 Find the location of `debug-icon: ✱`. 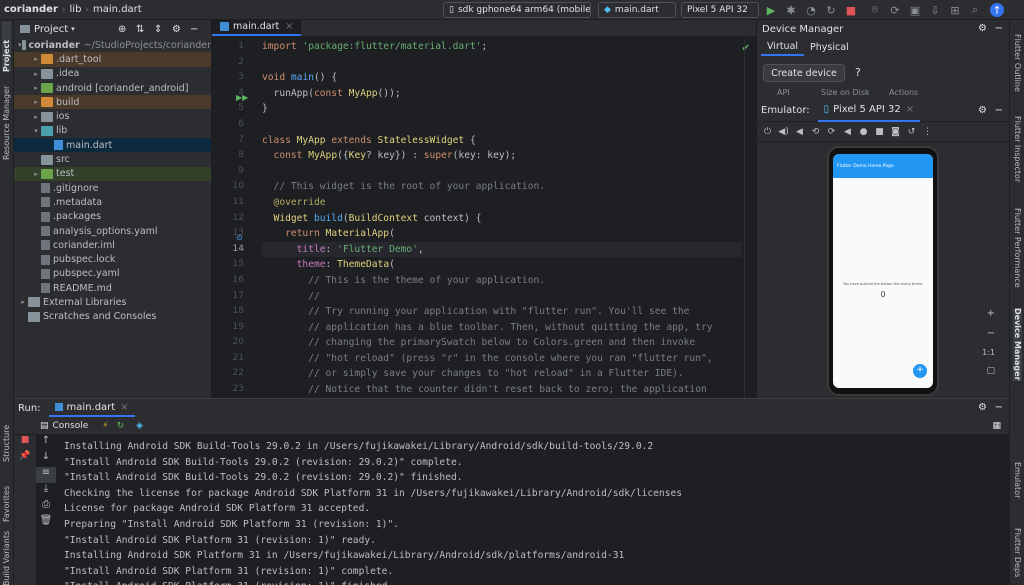

debug-icon: ✱ is located at coordinates (791, 10).